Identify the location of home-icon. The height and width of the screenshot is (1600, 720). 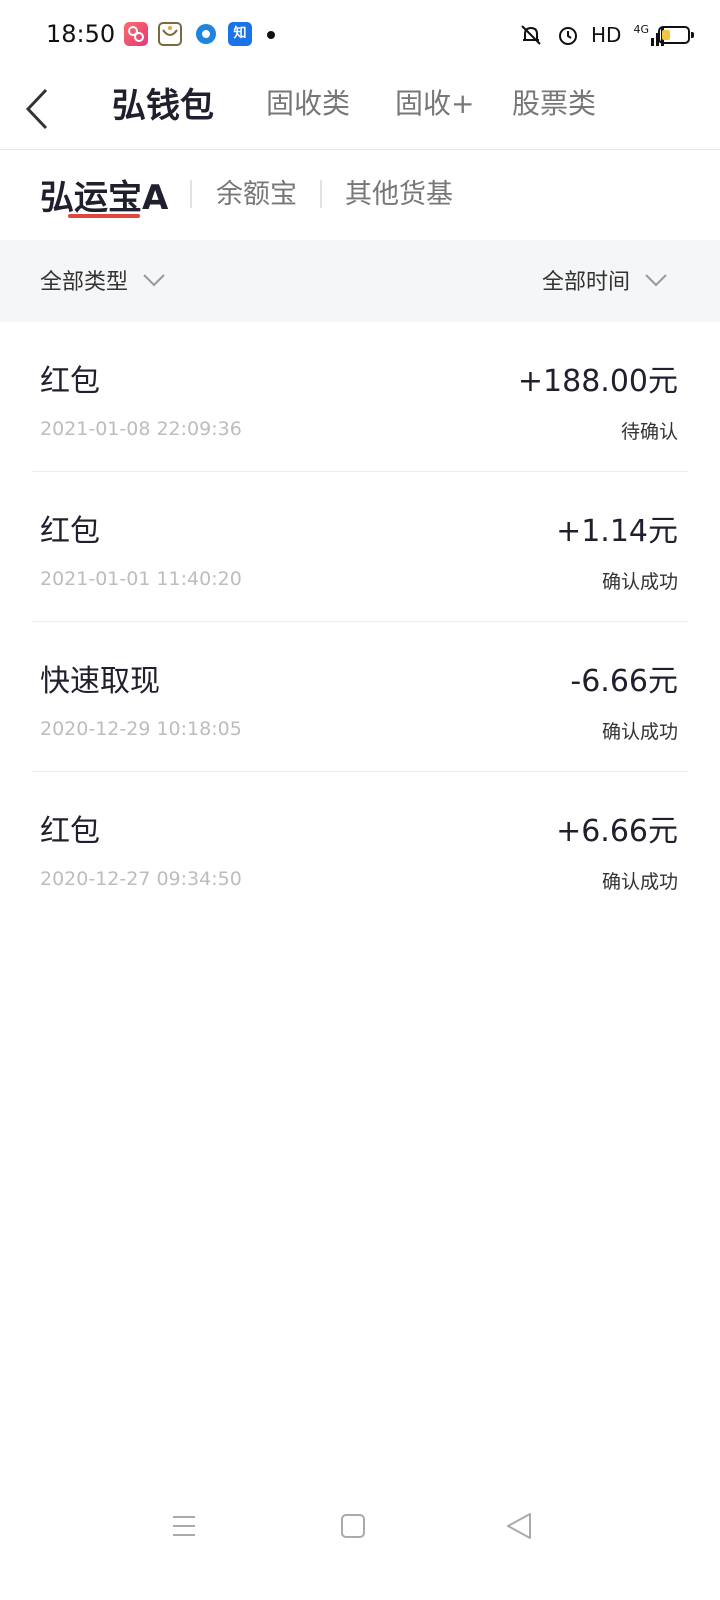
(353, 1526).